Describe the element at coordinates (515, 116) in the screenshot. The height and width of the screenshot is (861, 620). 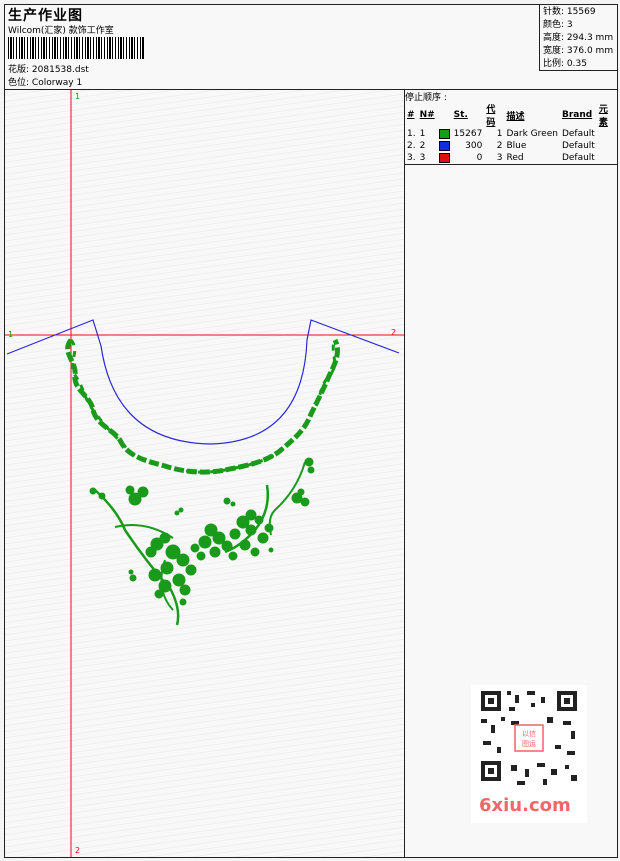
I see `col-desc: 描述` at that location.